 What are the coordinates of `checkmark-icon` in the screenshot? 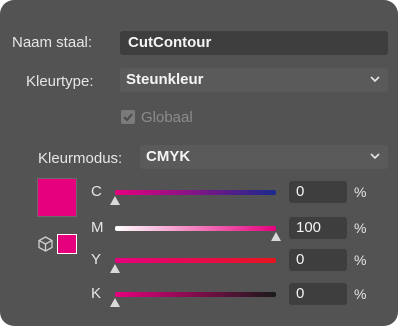 It's located at (128, 117).